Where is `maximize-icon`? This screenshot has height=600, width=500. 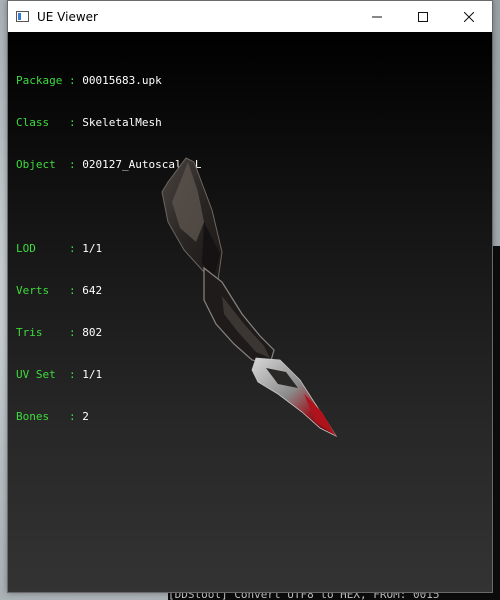
maximize-icon is located at coordinates (423, 16).